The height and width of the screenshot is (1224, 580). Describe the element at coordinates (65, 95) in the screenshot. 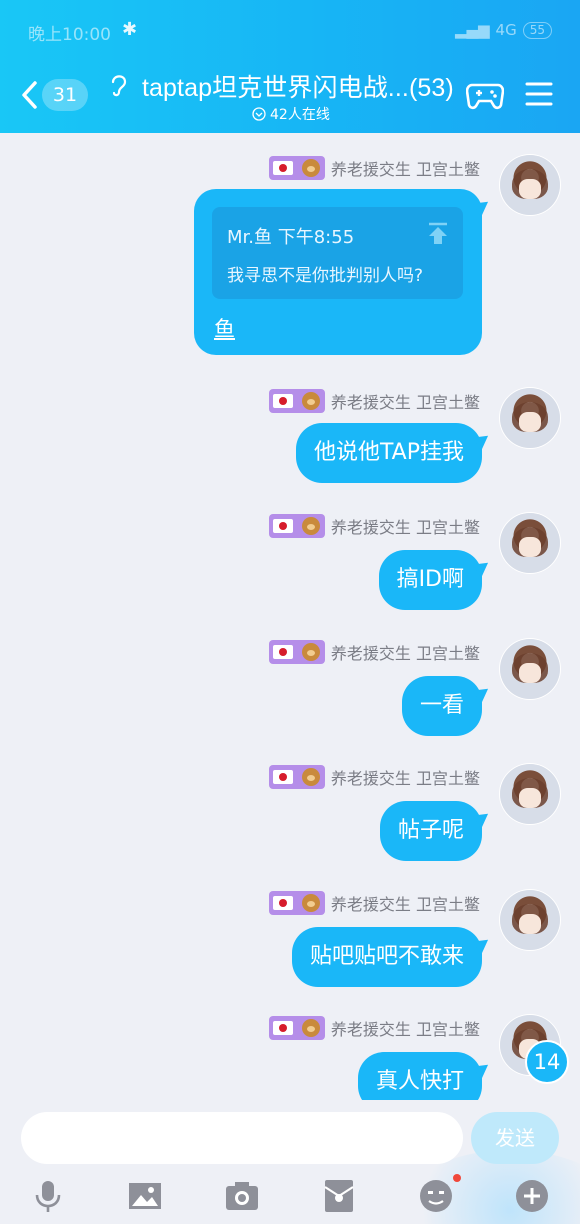

I see `unread-chats-count: 31` at that location.